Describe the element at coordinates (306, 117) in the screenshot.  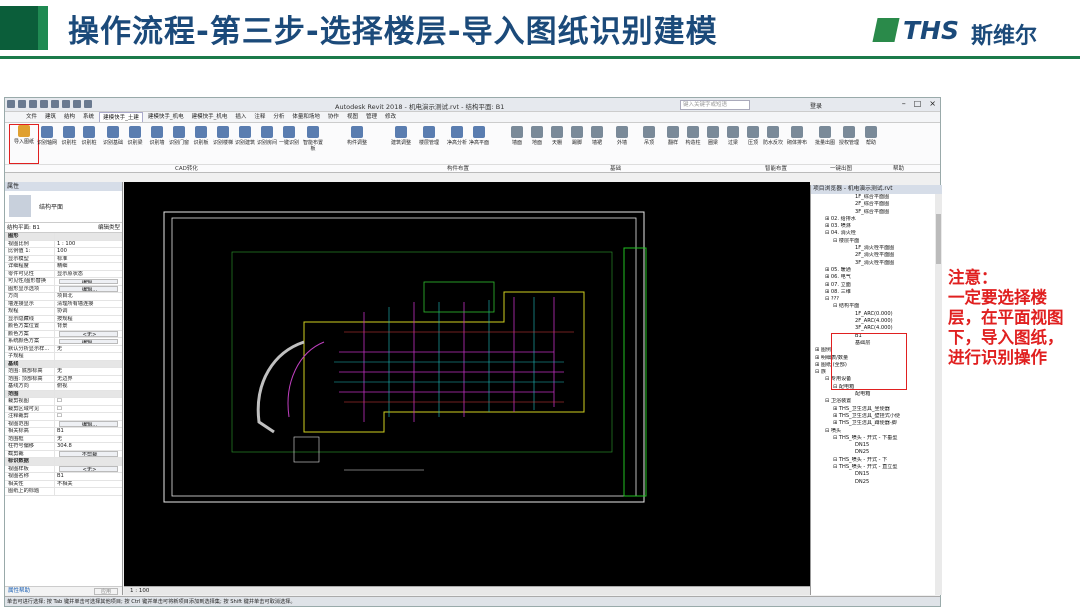
I see `menu-tab: 体量和场地` at that location.